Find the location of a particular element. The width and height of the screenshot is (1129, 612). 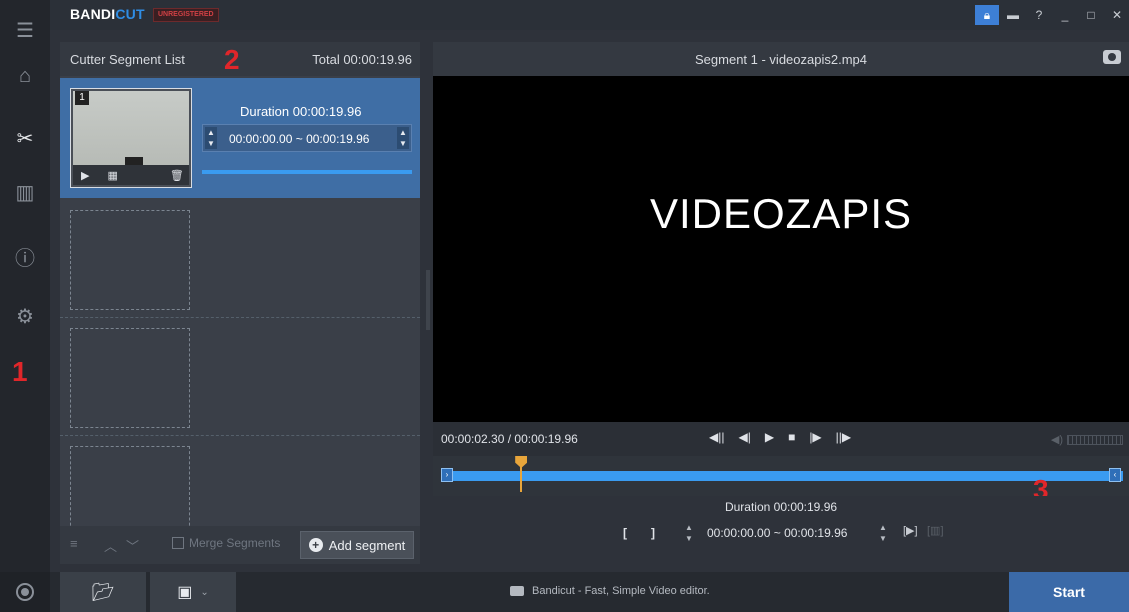

timeline: › ‹ 3 is located at coordinates (781, 480).